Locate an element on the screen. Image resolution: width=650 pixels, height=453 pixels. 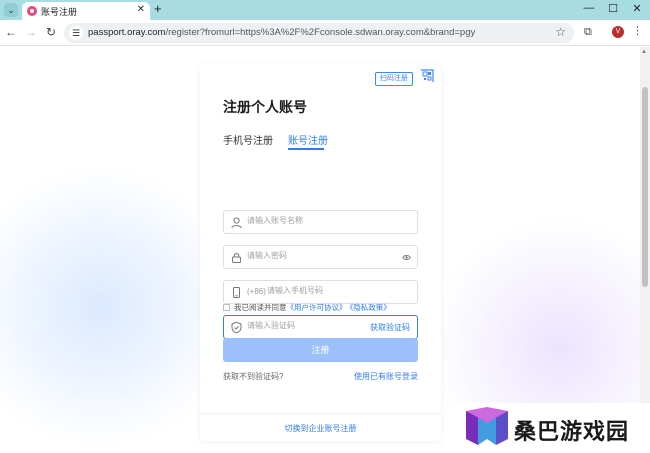
back-arrow-icon: ← is located at coordinates (11, 32).